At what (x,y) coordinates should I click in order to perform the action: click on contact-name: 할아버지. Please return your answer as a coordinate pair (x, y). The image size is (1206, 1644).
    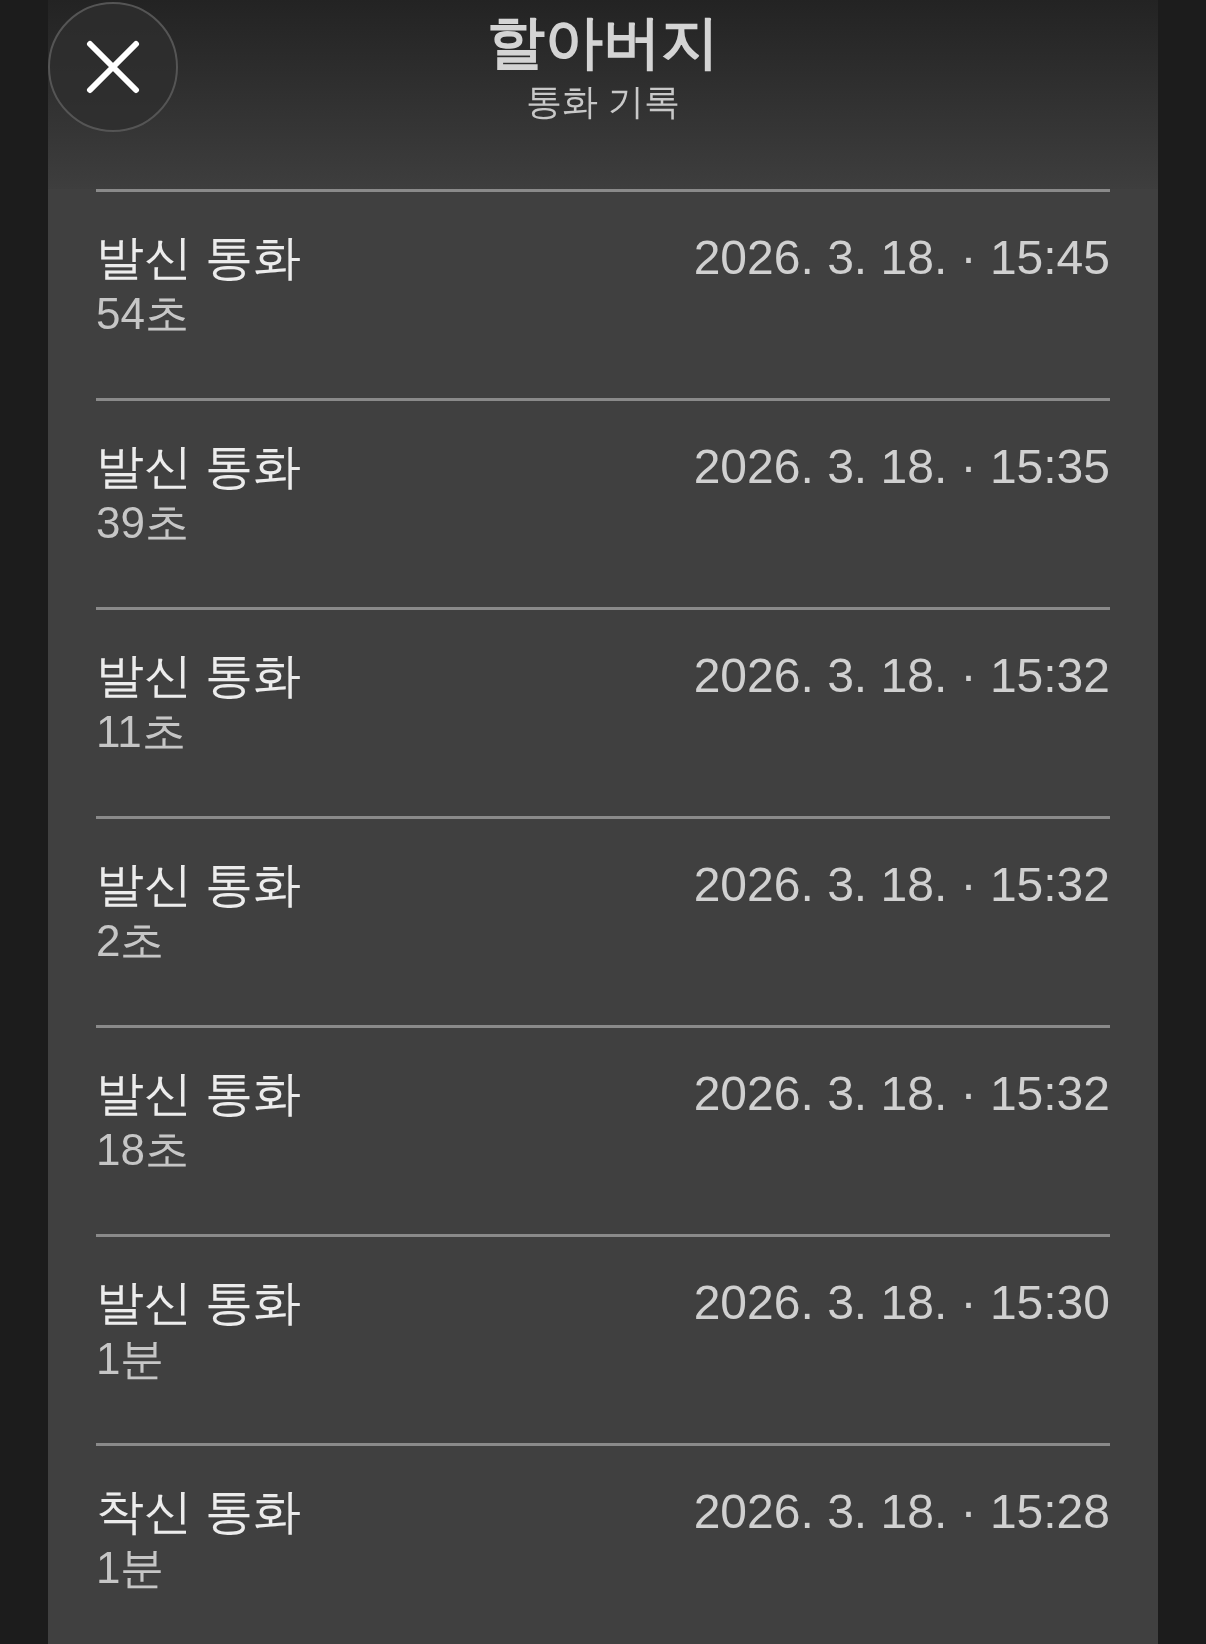
    Looking at the image, I should click on (603, 42).